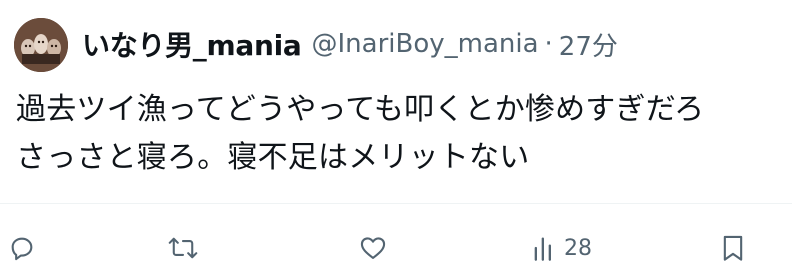  Describe the element at coordinates (425, 44) in the screenshot. I see `user-handle: @InariBoy_mania` at that location.